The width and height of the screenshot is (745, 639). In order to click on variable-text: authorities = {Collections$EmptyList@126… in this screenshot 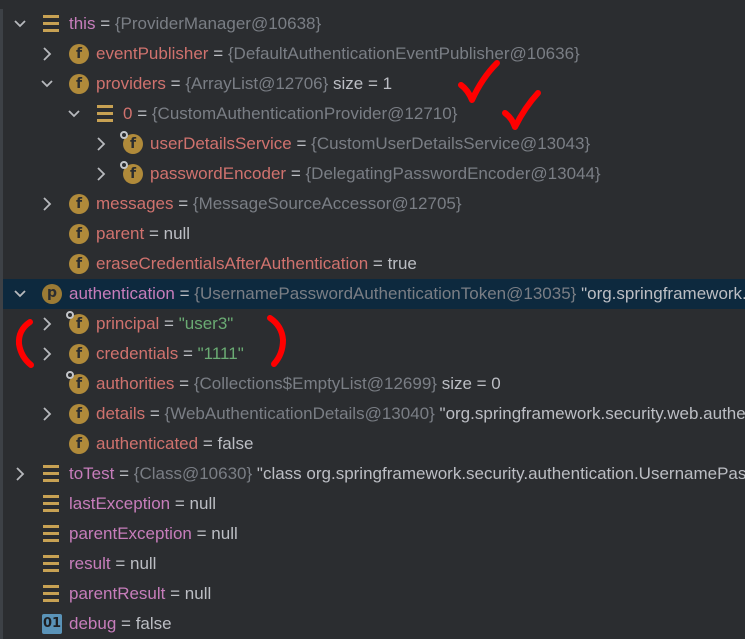, I will do `click(298, 384)`.